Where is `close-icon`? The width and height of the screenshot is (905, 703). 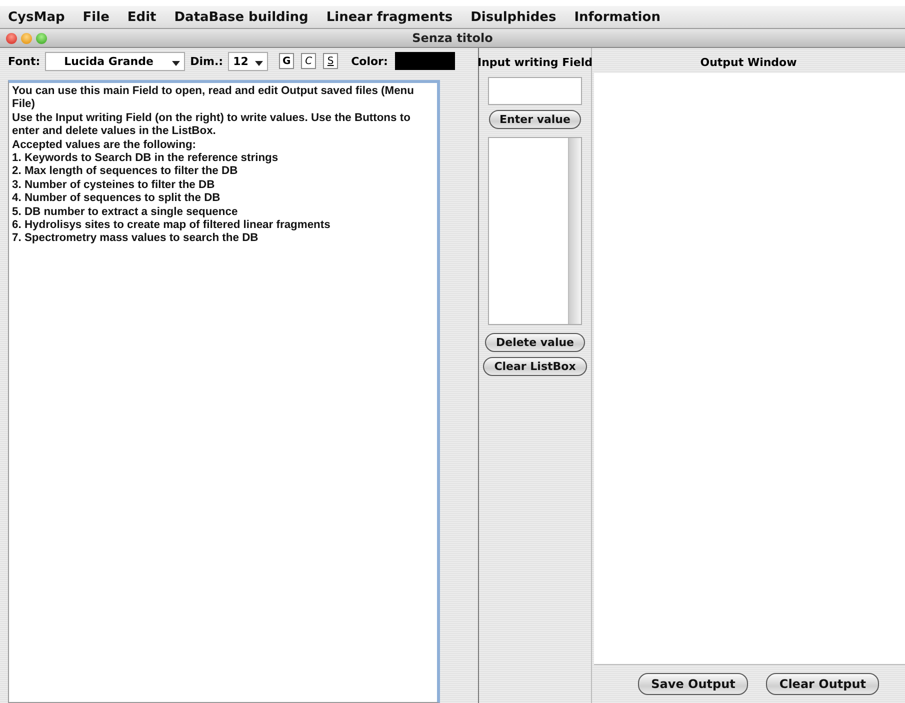 close-icon is located at coordinates (11, 38).